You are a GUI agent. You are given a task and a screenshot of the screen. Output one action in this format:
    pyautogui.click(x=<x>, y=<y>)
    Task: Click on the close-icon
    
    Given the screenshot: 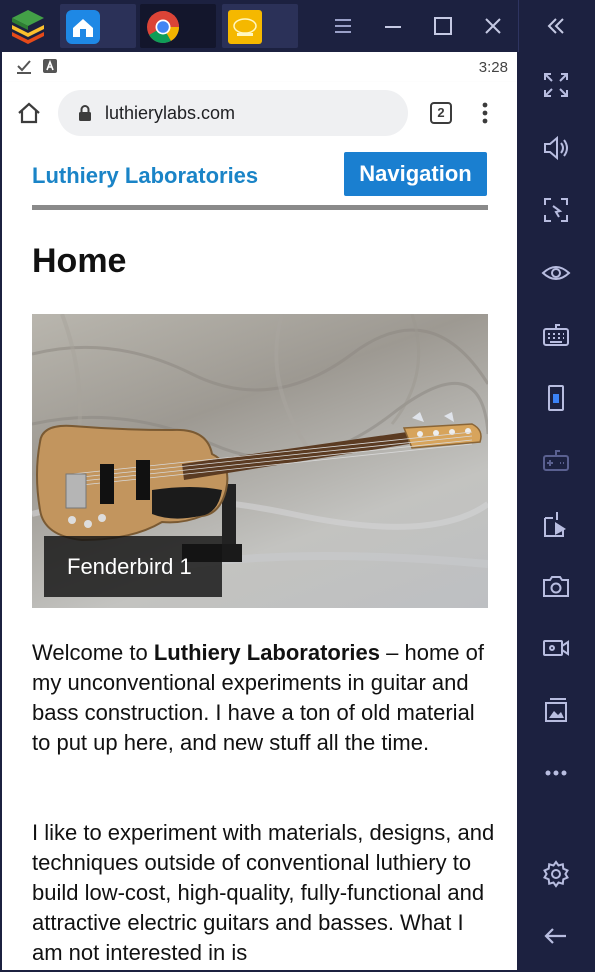 What is the action you would take?
    pyautogui.click(x=493, y=26)
    